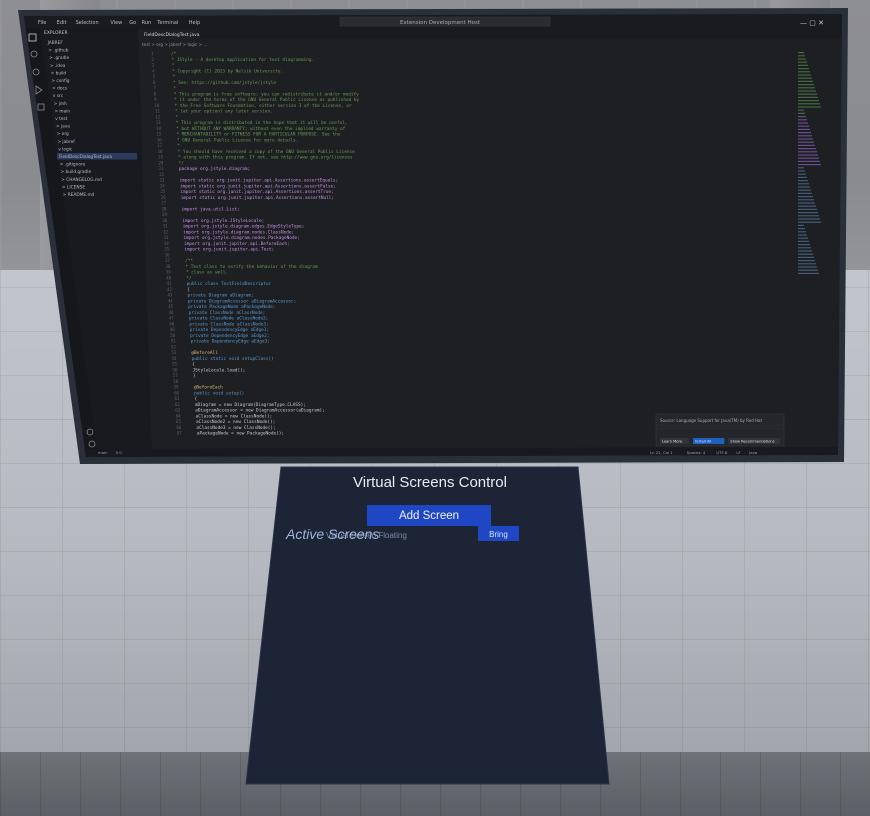 The width and height of the screenshot is (870, 816). Describe the element at coordinates (195, 399) in the screenshot. I see `code-line: {` at that location.